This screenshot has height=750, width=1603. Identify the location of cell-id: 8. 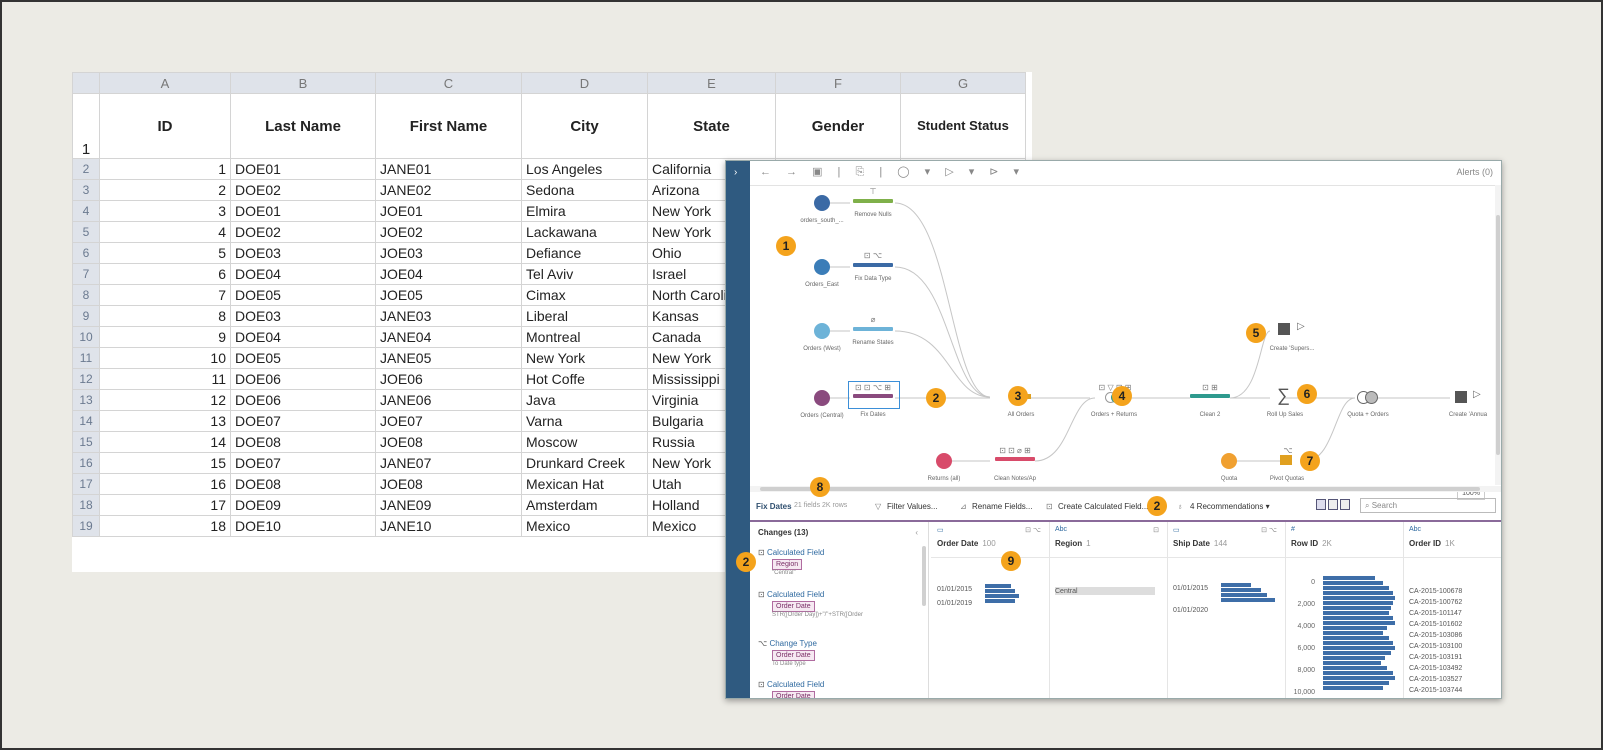
(165, 316).